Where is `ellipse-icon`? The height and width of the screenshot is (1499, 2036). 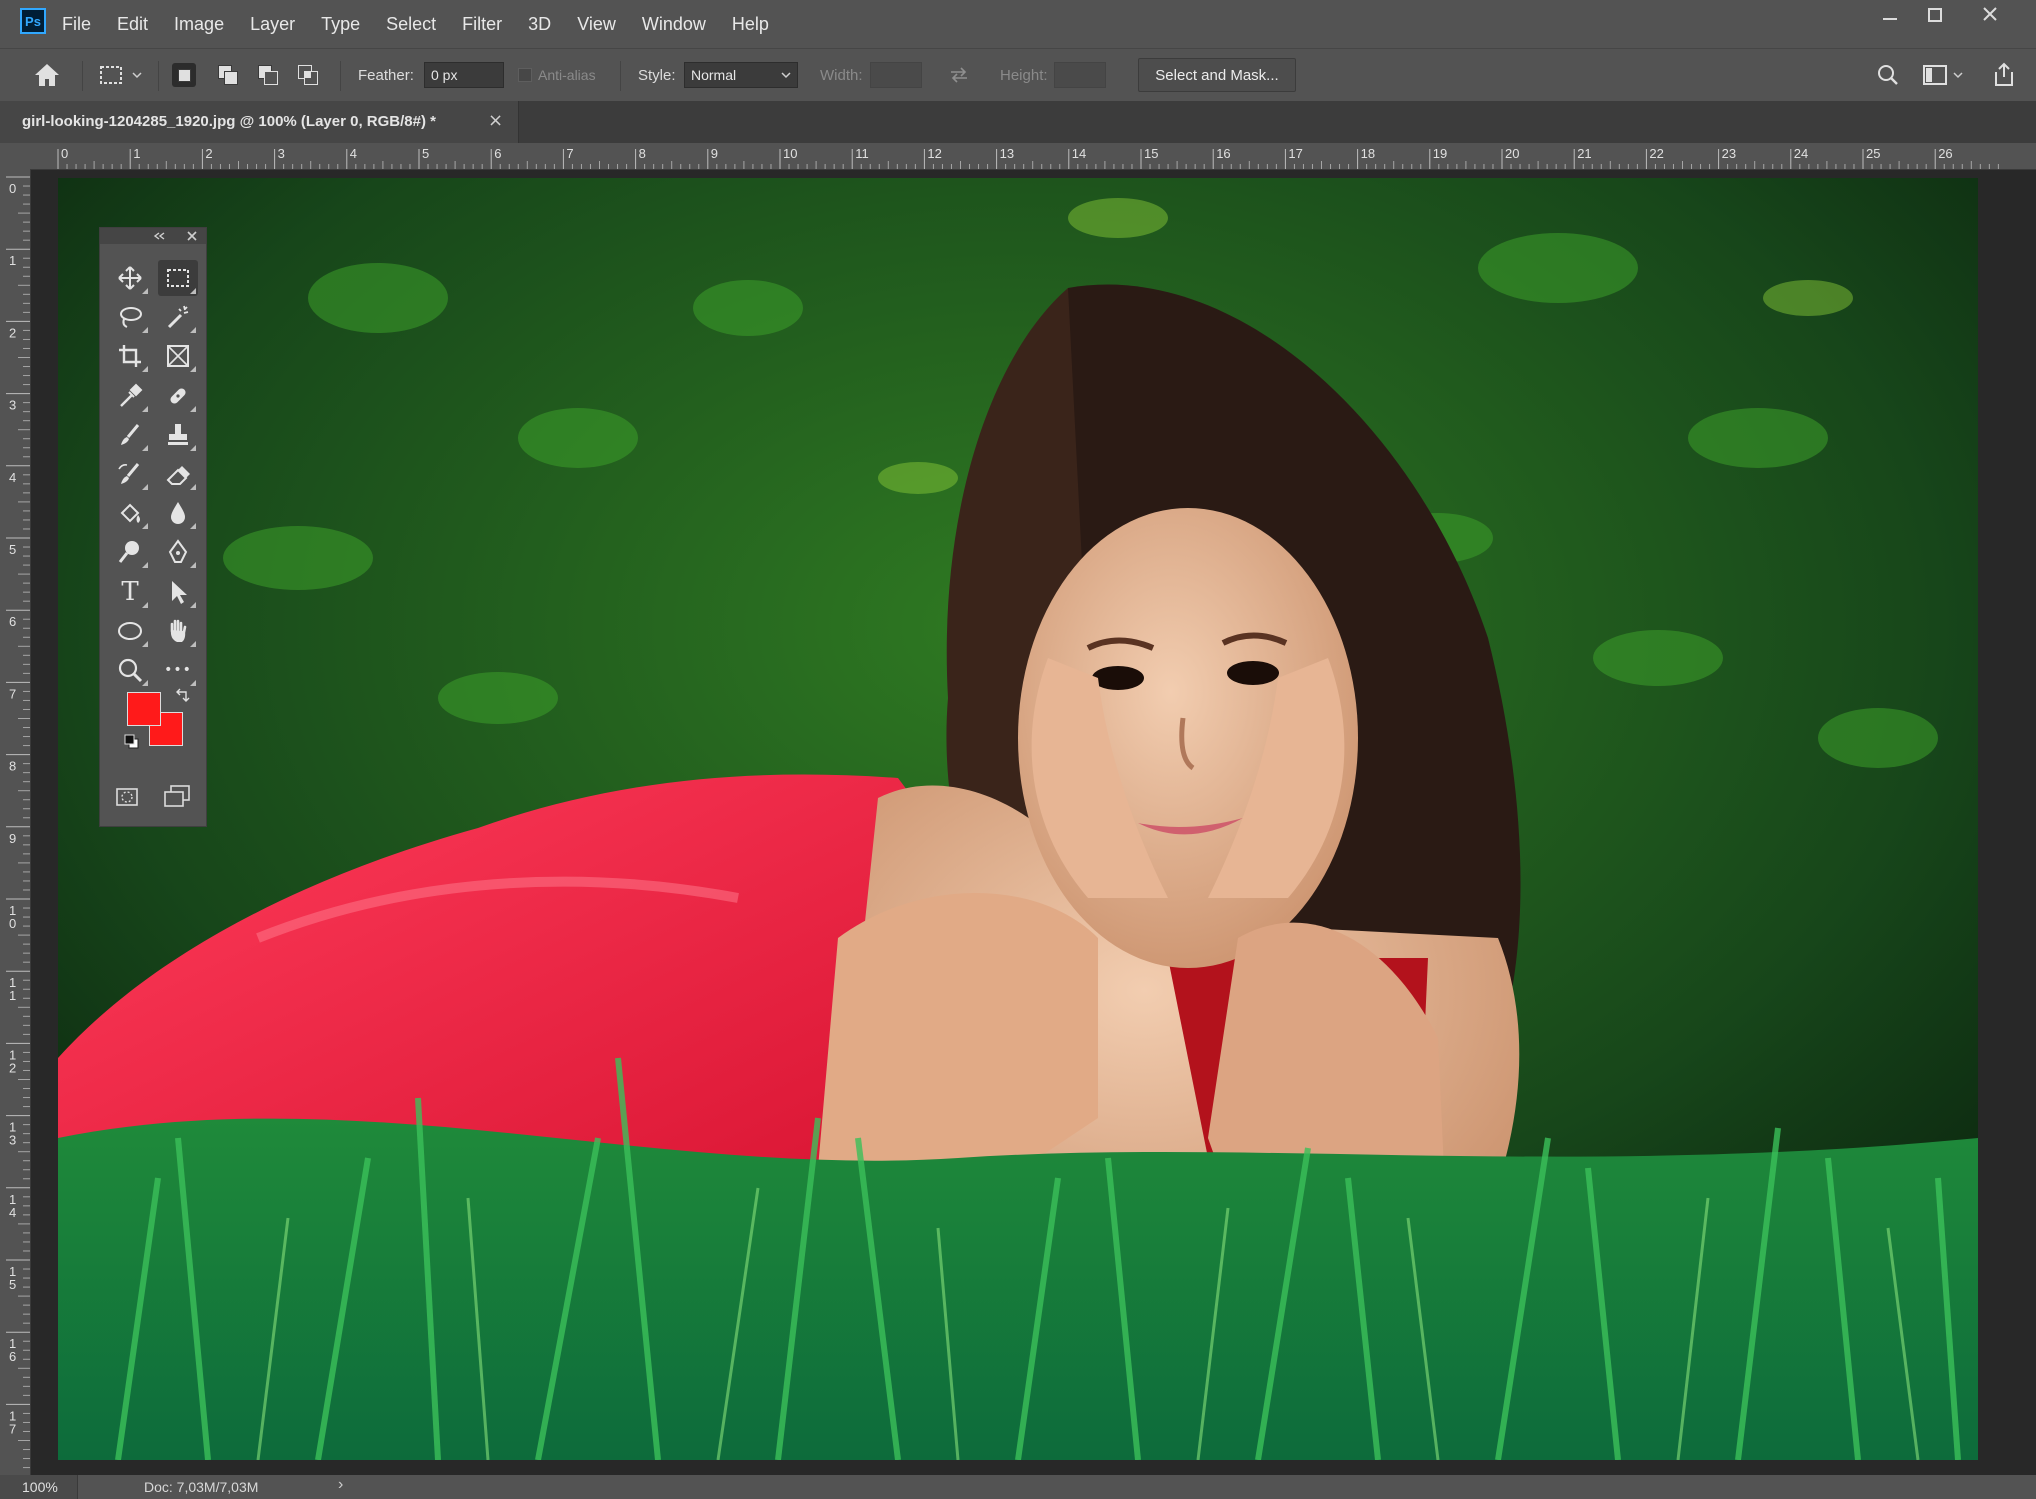
ellipse-icon is located at coordinates (130, 630).